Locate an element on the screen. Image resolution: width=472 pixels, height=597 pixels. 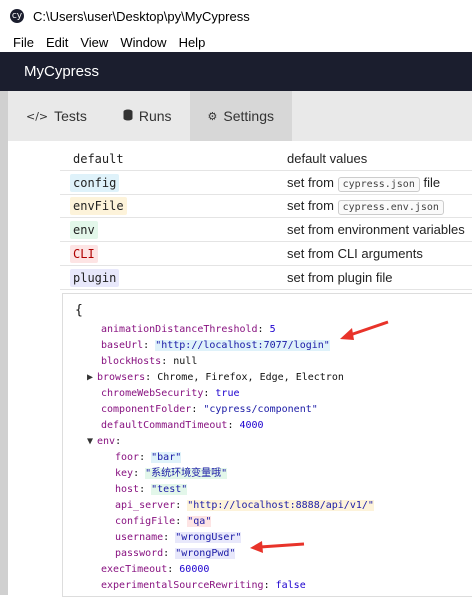
tab-settings: ⚙ Settings is located at coordinates (240, 116).